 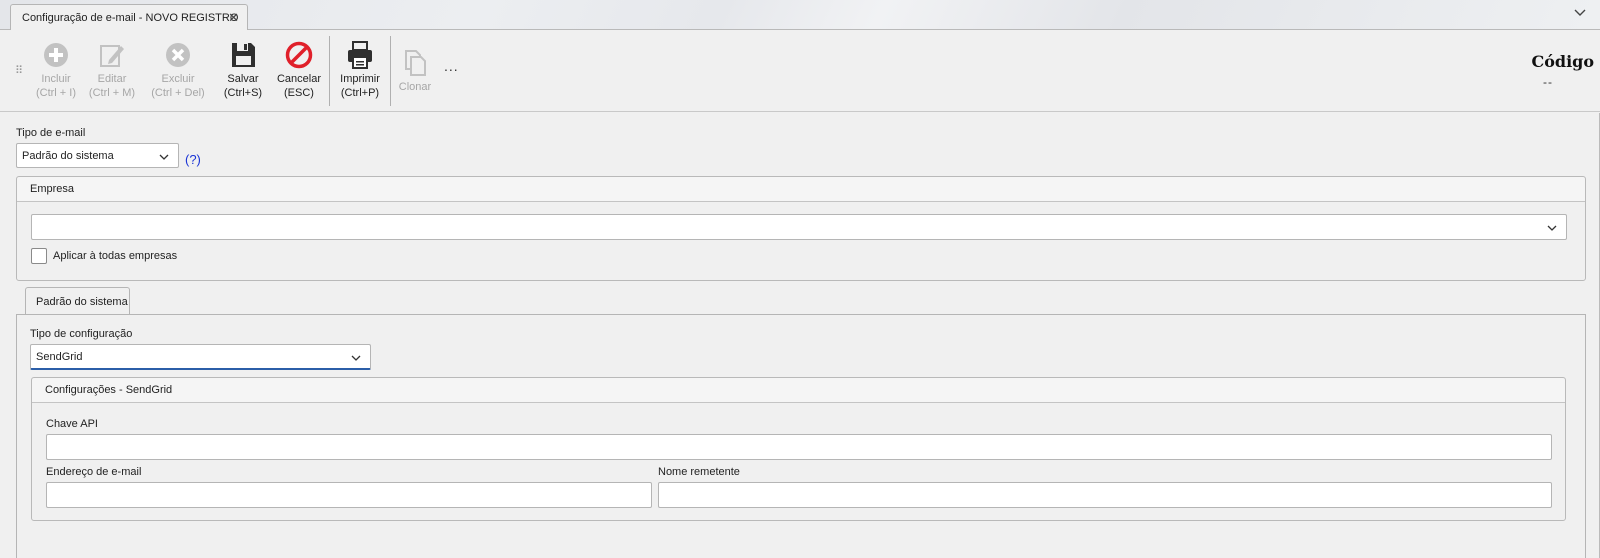 What do you see at coordinates (52, 189) in the screenshot?
I see `empresa-group-title: Empresa` at bounding box center [52, 189].